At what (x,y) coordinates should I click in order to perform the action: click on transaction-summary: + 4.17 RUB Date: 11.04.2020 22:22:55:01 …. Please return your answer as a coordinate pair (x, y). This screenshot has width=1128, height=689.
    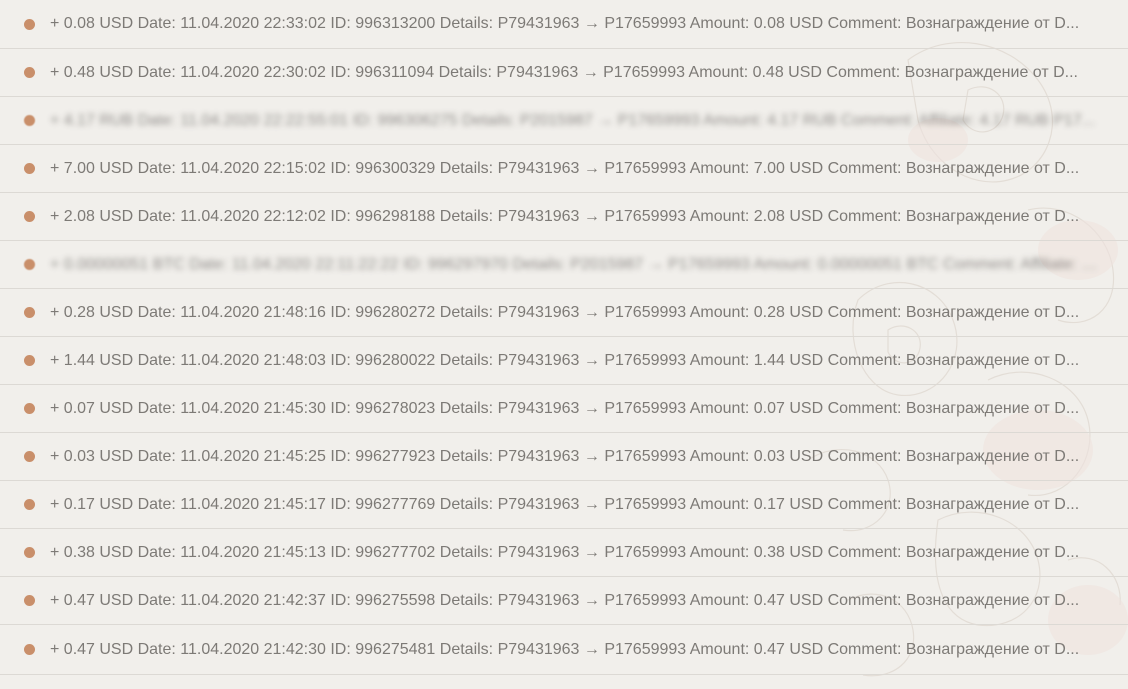
    Looking at the image, I should click on (572, 120).